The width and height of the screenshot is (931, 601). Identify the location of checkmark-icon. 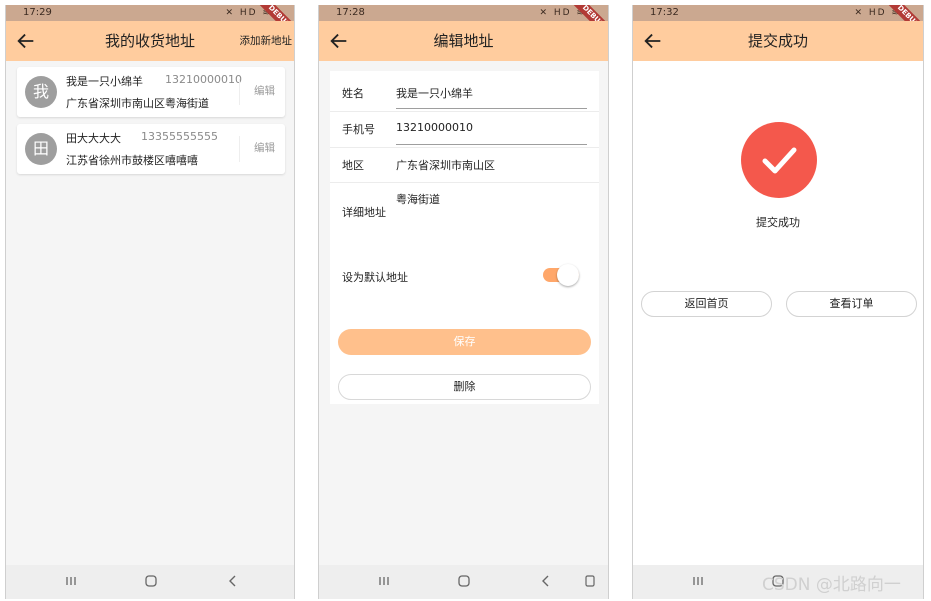
(779, 160).